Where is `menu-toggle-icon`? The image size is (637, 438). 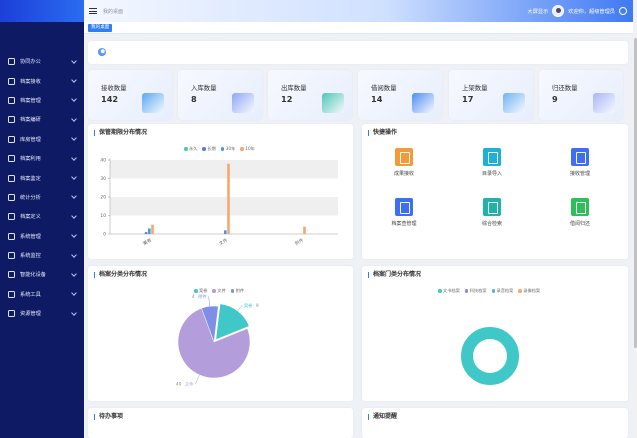 menu-toggle-icon is located at coordinates (93, 11).